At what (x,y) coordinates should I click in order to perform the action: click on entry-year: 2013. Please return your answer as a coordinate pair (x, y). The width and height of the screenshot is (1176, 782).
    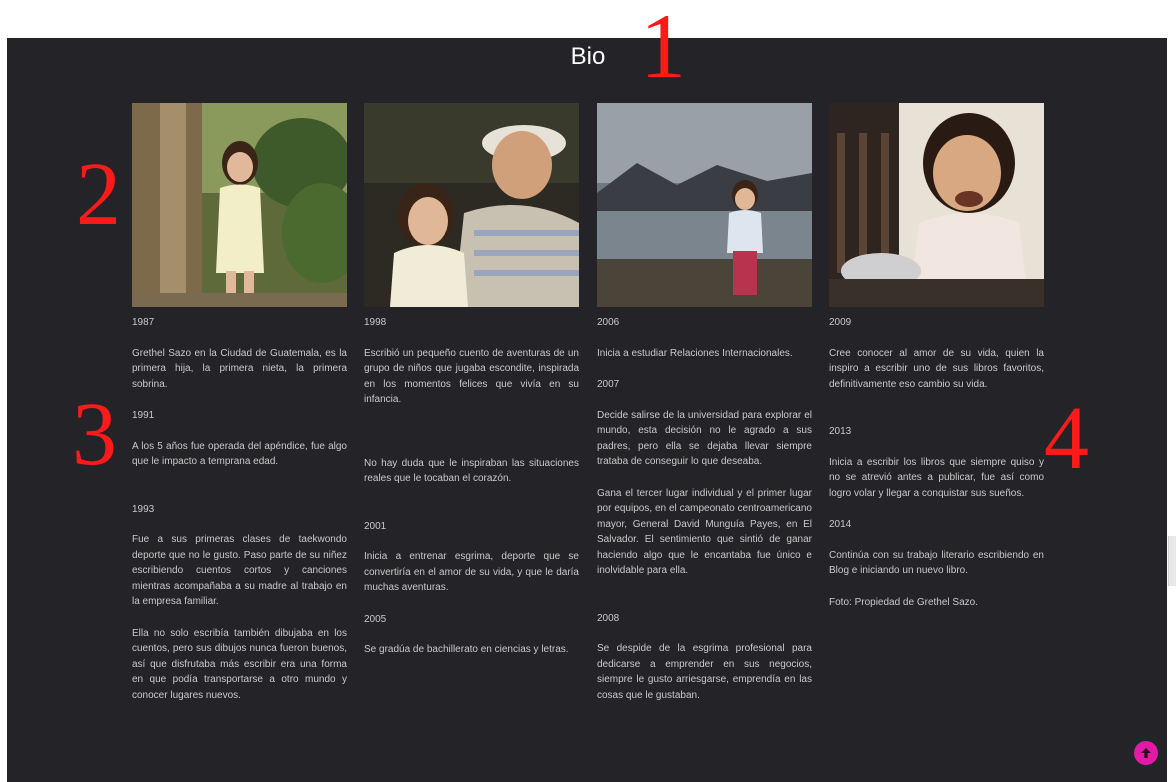
    Looking at the image, I should click on (840, 431).